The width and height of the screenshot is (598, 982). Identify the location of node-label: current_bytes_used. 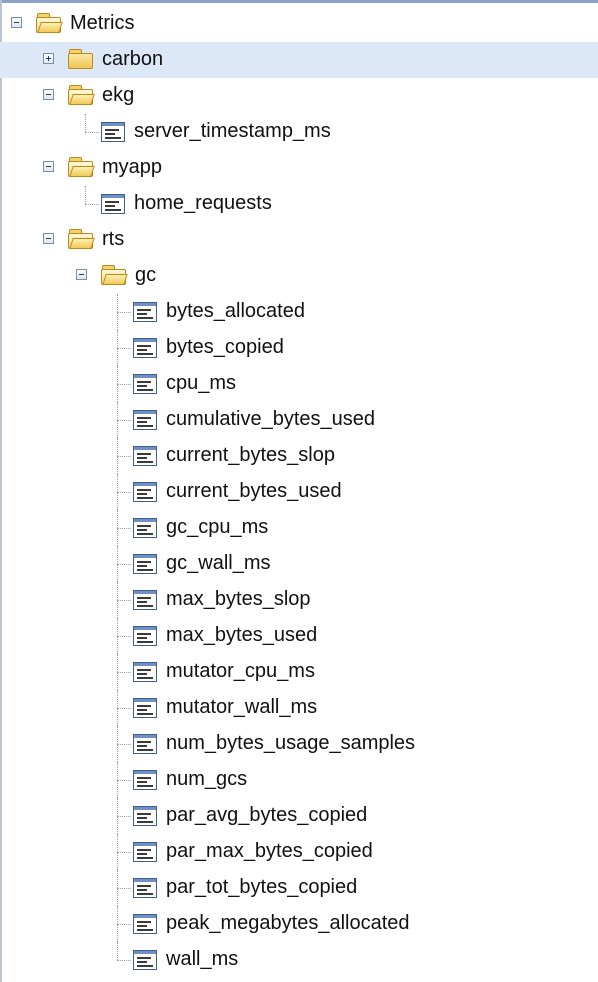
(254, 491).